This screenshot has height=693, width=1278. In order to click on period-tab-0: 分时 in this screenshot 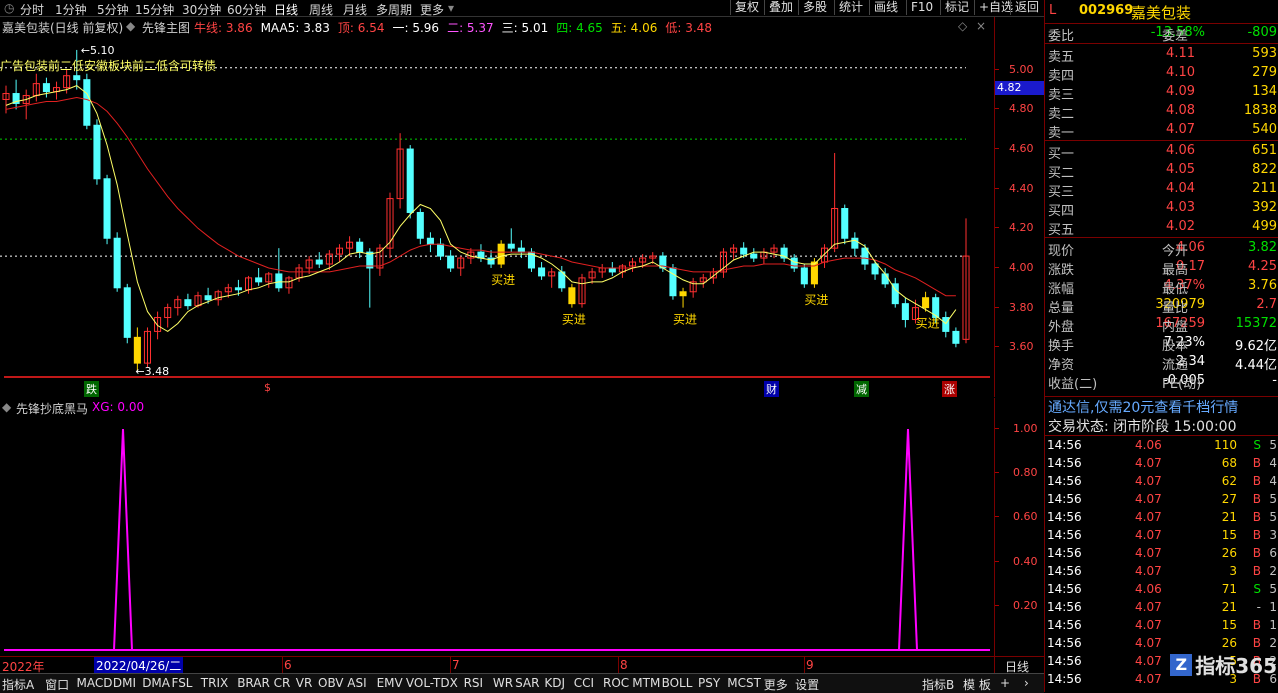, I will do `click(32, 9)`.